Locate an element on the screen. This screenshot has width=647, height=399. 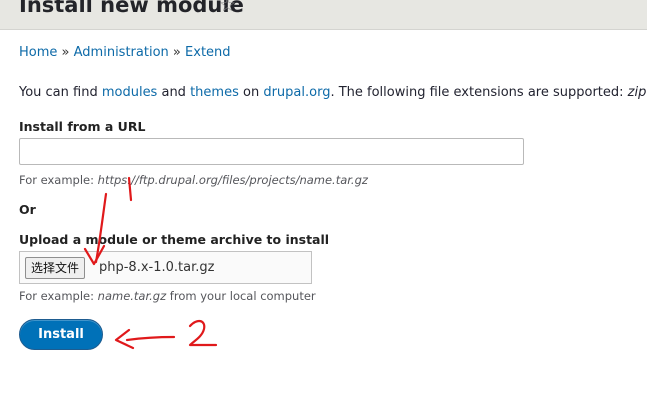
page-title: Install new module is located at coordinates (131, 8).